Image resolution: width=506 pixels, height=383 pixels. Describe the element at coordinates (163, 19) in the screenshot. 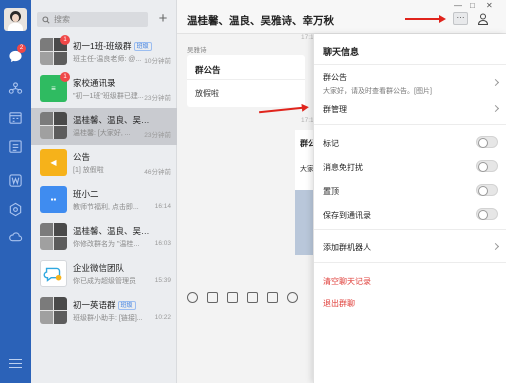

I see `add-button: +` at that location.